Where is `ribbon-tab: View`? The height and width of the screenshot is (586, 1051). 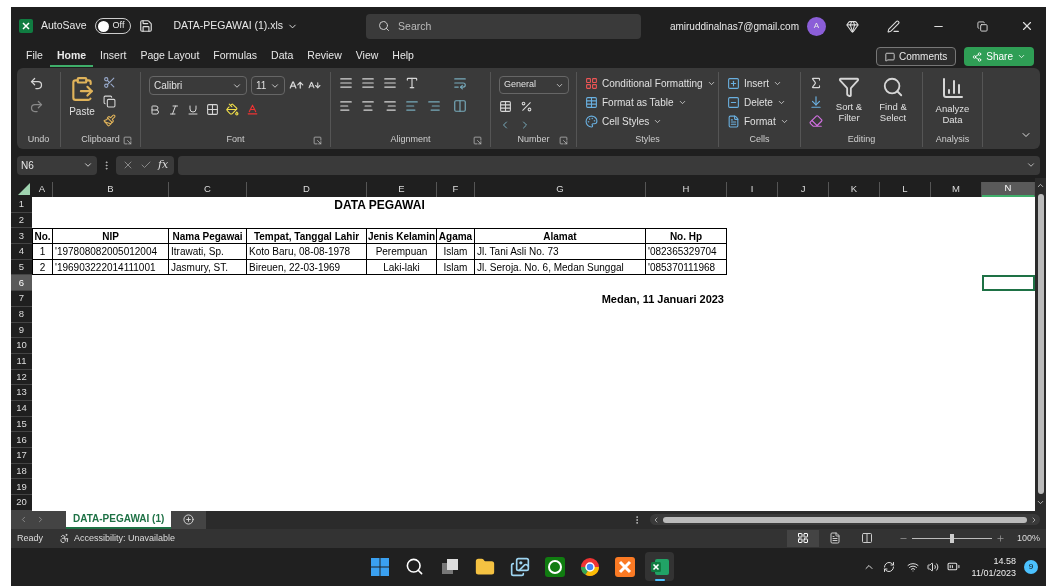 ribbon-tab: View is located at coordinates (367, 56).